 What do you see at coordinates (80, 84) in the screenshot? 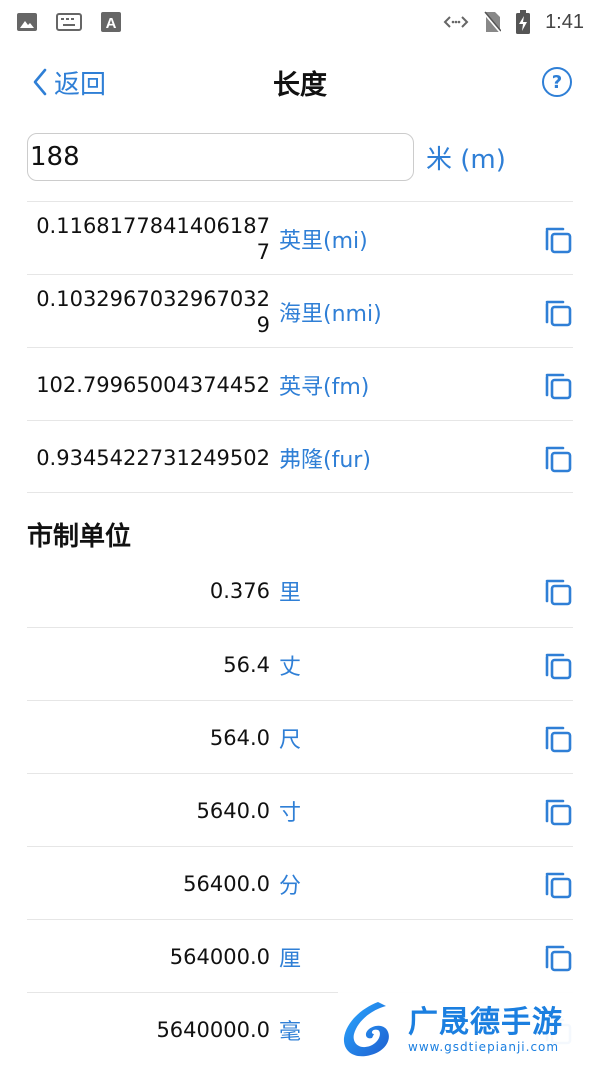
I see `back-label: 返回` at bounding box center [80, 84].